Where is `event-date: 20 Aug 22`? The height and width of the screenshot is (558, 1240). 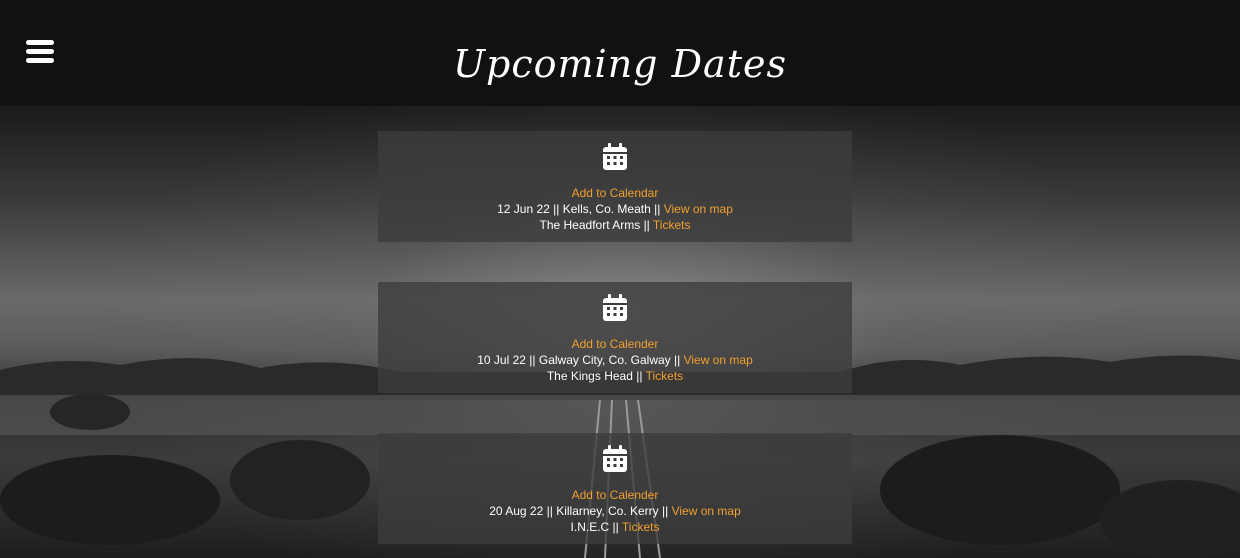
event-date: 20 Aug 22 is located at coordinates (516, 511).